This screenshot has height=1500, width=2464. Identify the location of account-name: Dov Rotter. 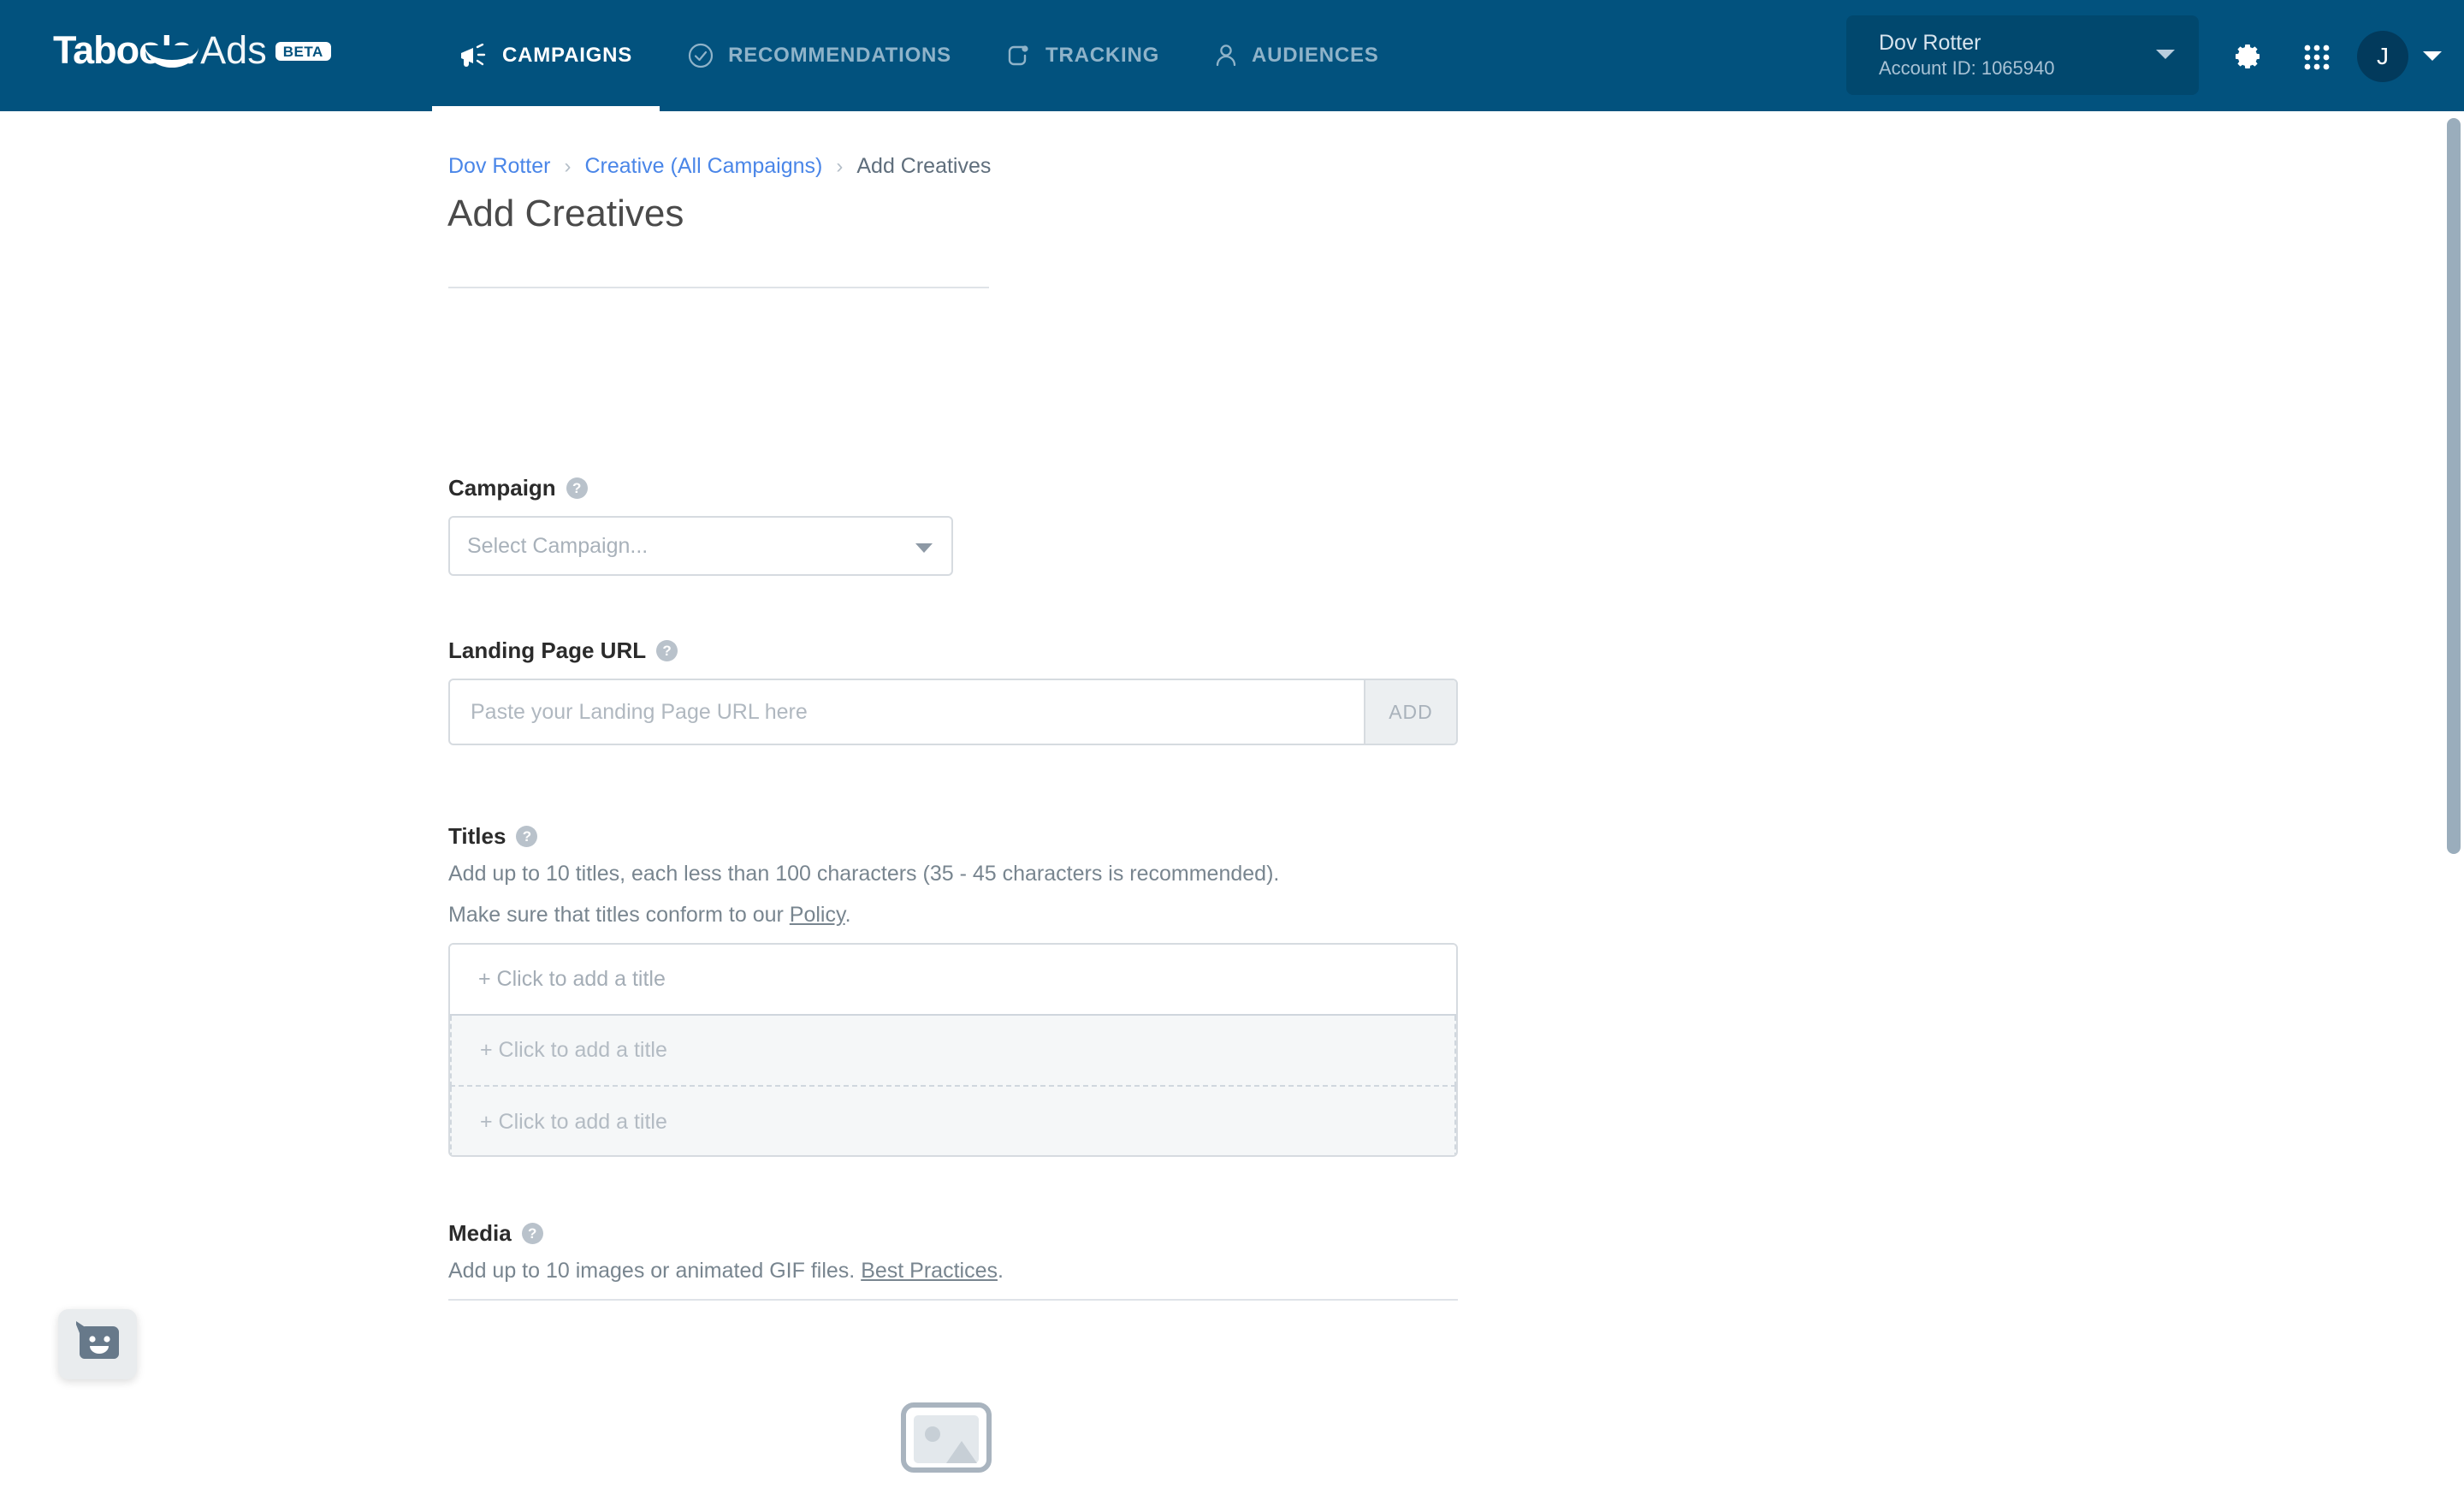
(1930, 43).